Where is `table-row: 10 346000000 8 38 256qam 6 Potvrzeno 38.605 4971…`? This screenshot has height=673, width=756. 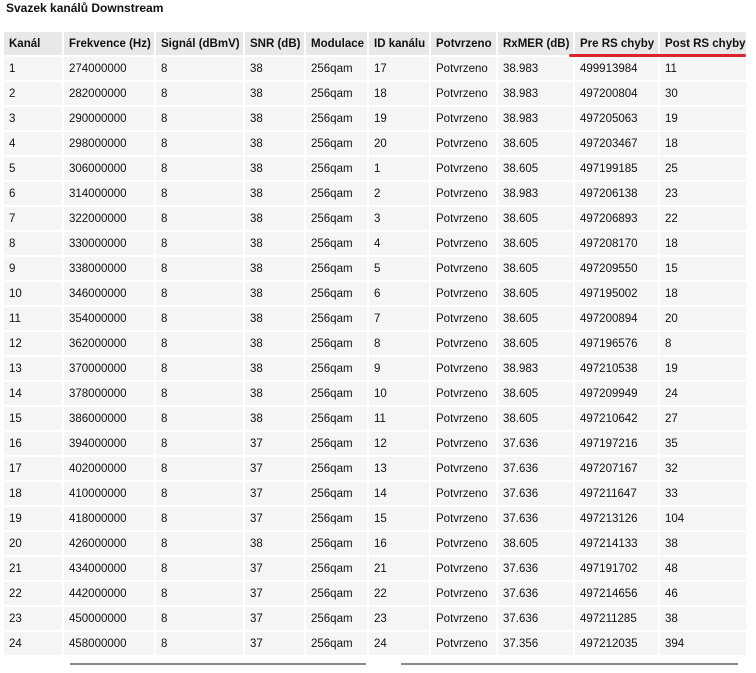 table-row: 10 346000000 8 38 256qam 6 Potvrzeno 38.605 4971… is located at coordinates (375, 293).